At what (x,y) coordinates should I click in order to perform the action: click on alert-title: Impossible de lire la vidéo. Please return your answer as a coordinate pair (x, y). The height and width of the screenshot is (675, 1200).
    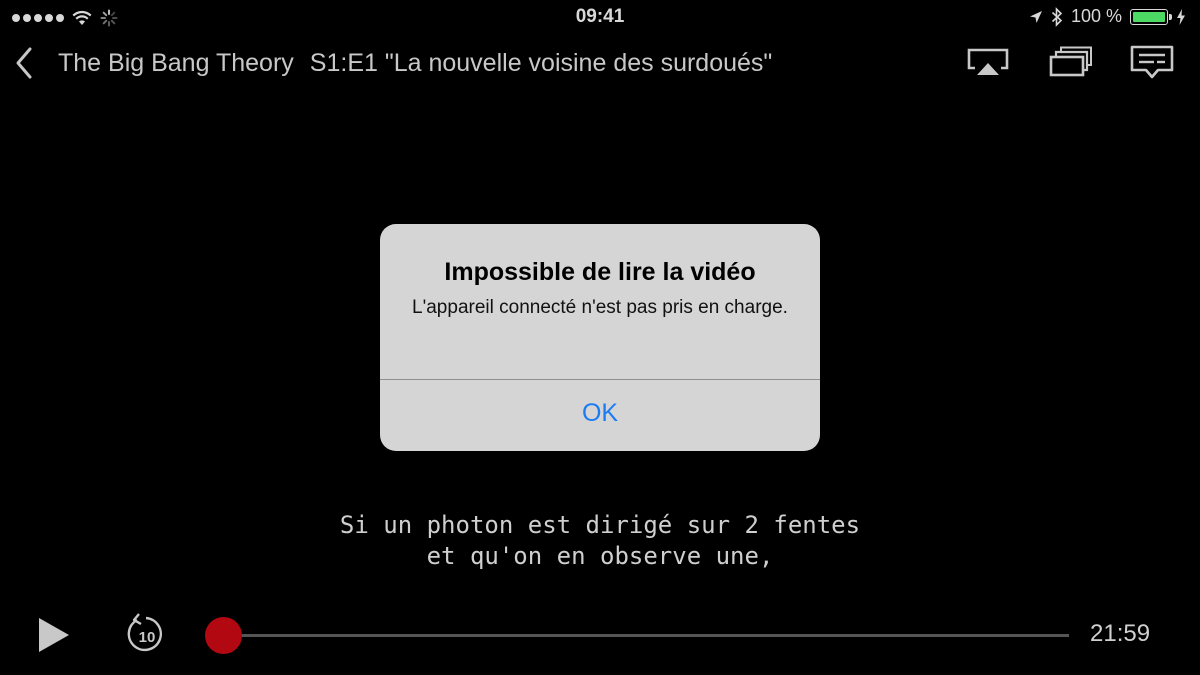
    Looking at the image, I should click on (600, 272).